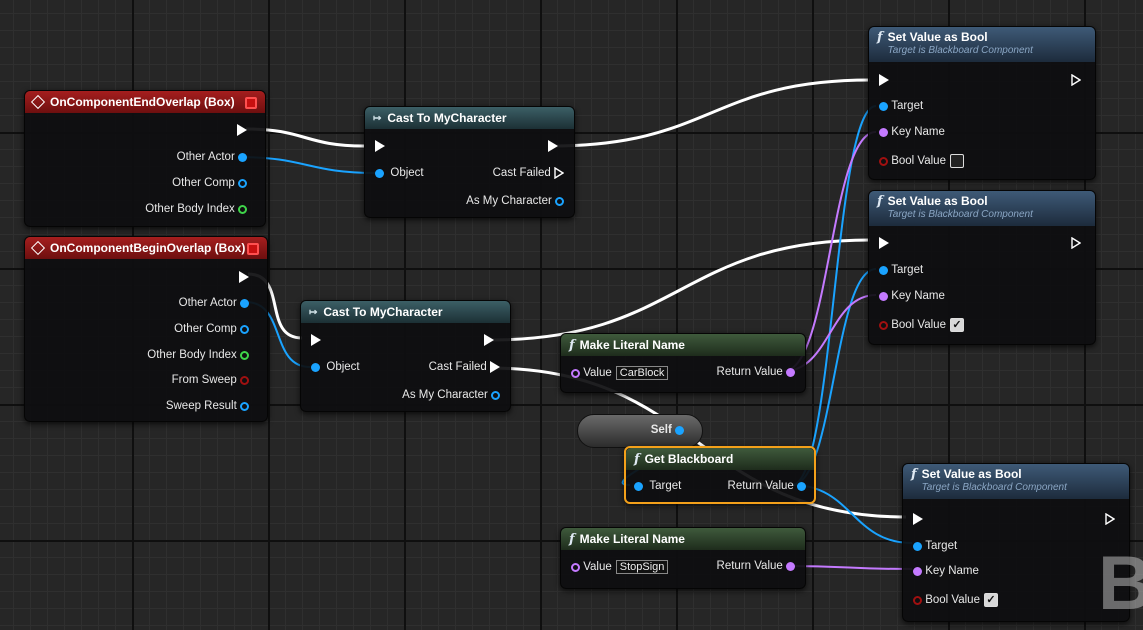 The height and width of the screenshot is (630, 1143). Describe the element at coordinates (921, 161) in the screenshot. I see `pin-bool-value: Bool Value` at that location.